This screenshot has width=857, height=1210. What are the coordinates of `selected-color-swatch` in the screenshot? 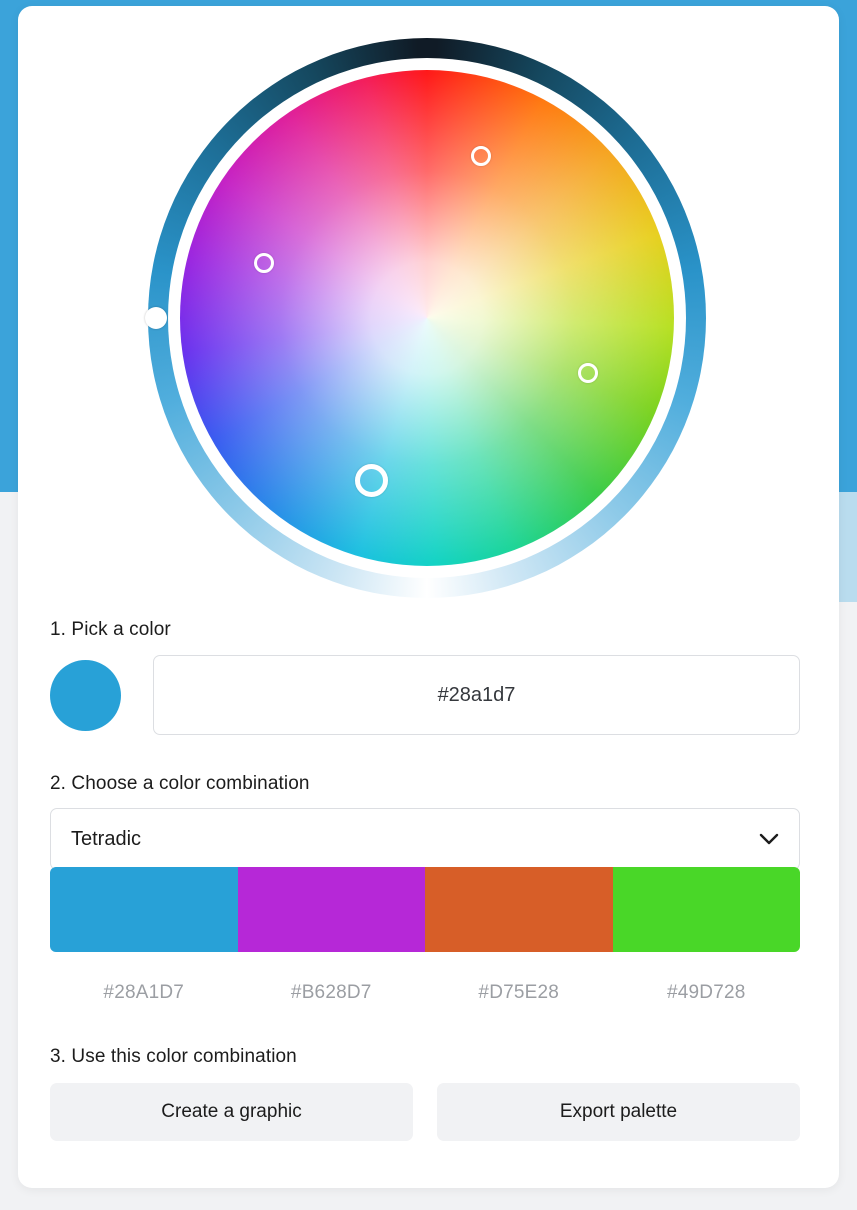 It's located at (85, 695).